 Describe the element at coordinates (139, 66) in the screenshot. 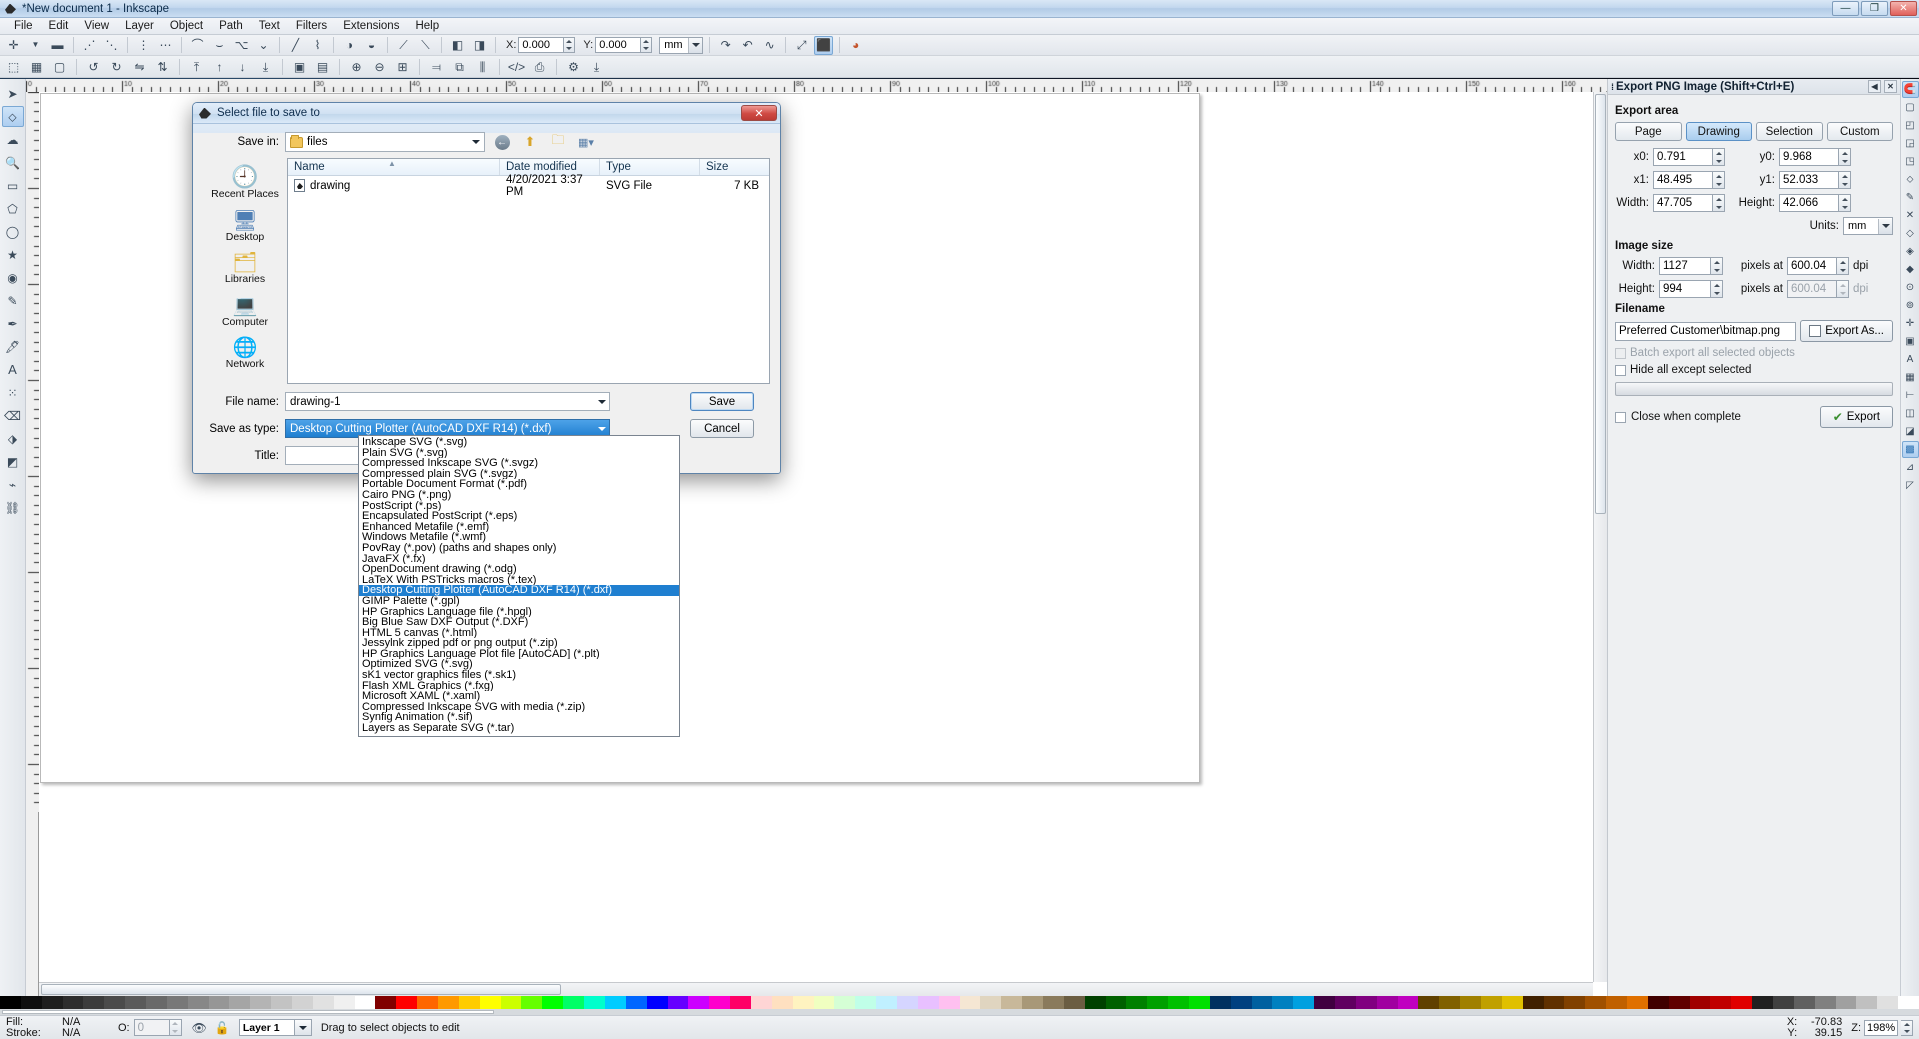

I see `flip-h-icon: ⇋` at that location.